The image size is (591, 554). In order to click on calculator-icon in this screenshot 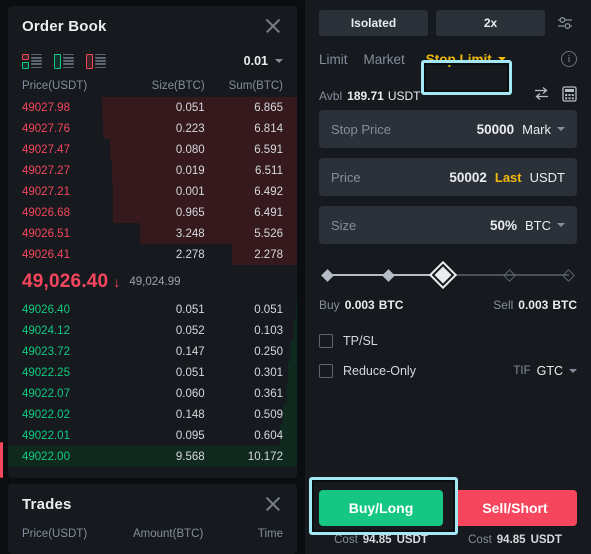, I will do `click(569, 96)`.